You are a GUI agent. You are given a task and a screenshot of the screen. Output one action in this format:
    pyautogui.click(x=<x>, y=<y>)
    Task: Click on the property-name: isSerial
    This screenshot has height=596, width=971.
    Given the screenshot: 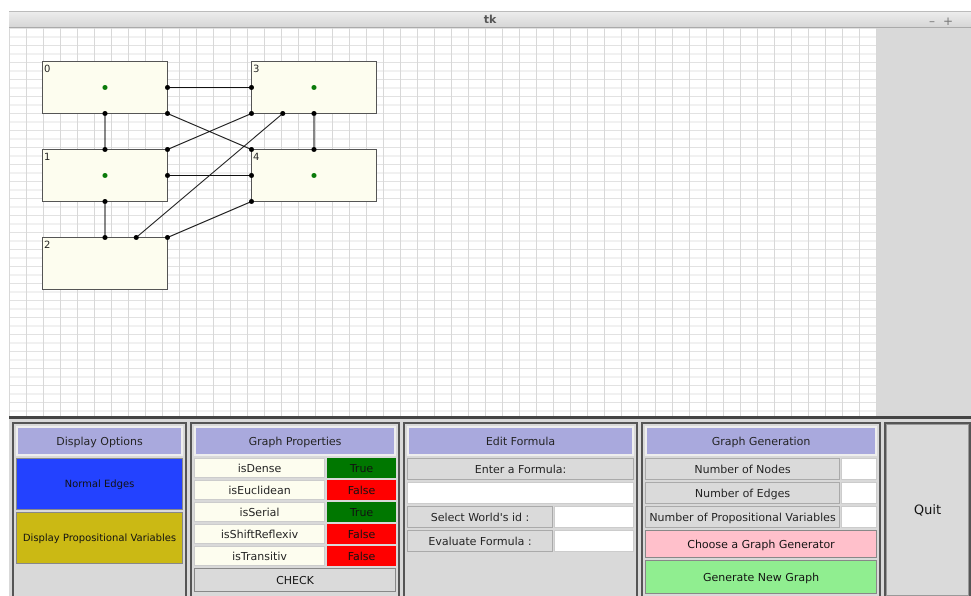 What is the action you would take?
    pyautogui.click(x=259, y=512)
    